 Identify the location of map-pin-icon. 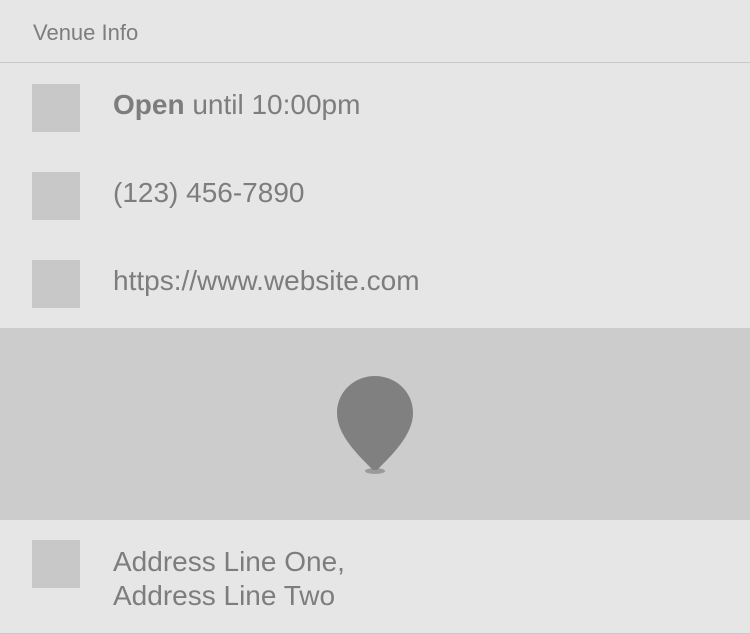
(375, 425).